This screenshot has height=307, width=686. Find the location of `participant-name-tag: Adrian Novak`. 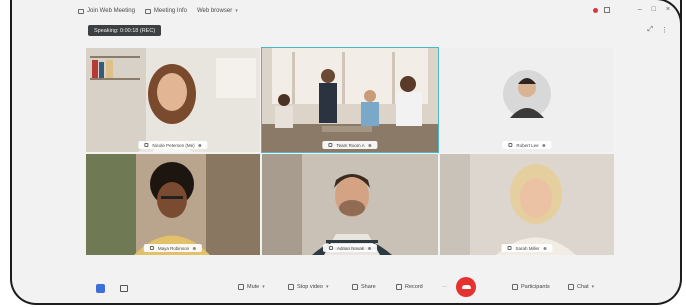

participant-name-tag: Adrian Novak is located at coordinates (350, 248).